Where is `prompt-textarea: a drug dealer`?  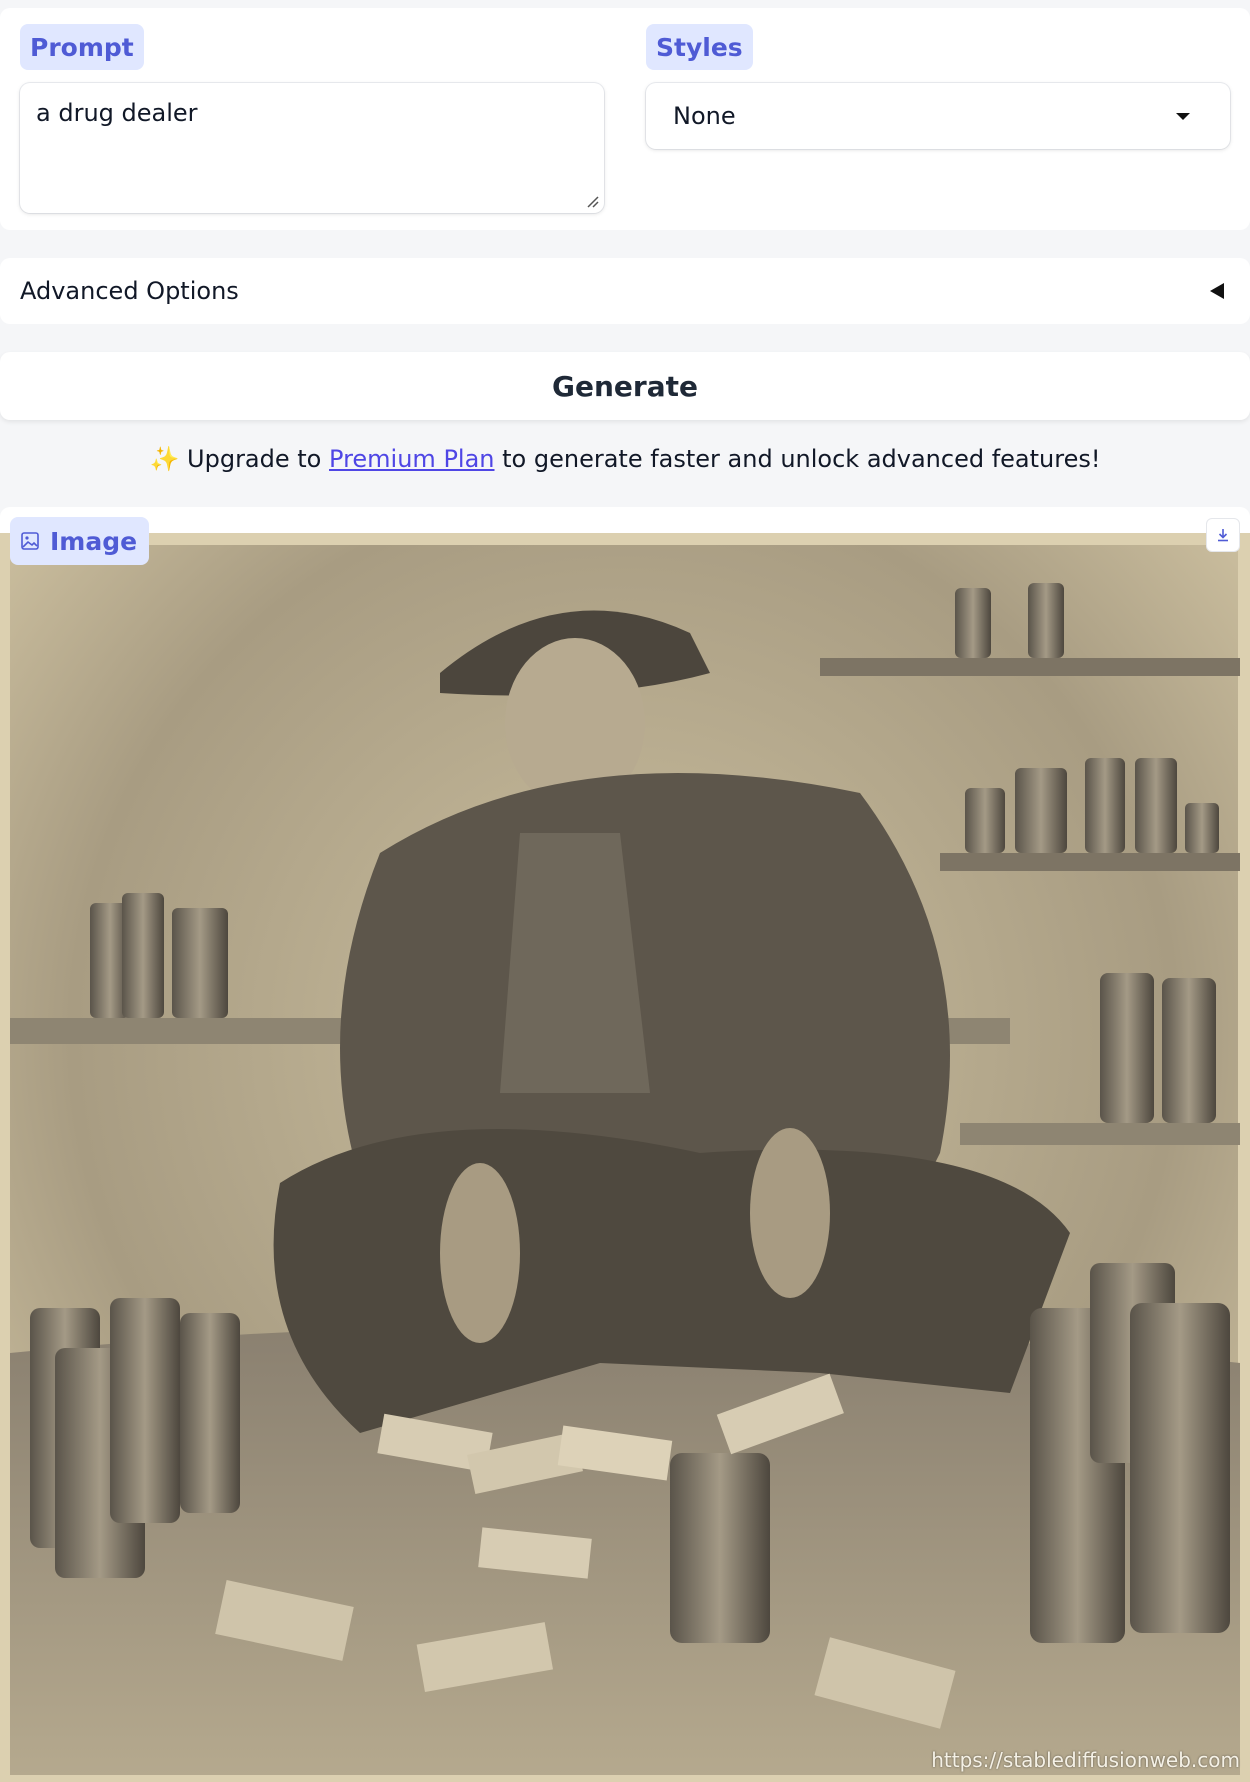 prompt-textarea: a drug dealer is located at coordinates (312, 148).